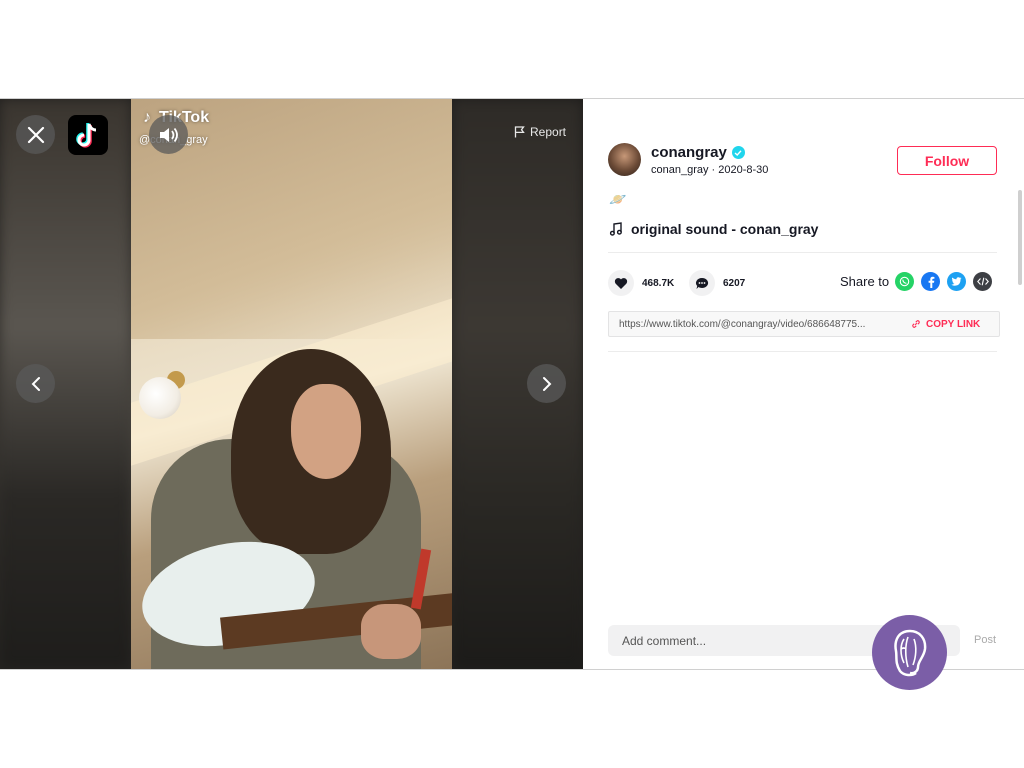 This screenshot has width=1024, height=768. I want to click on music-link: original sound - conan_gray, so click(713, 229).